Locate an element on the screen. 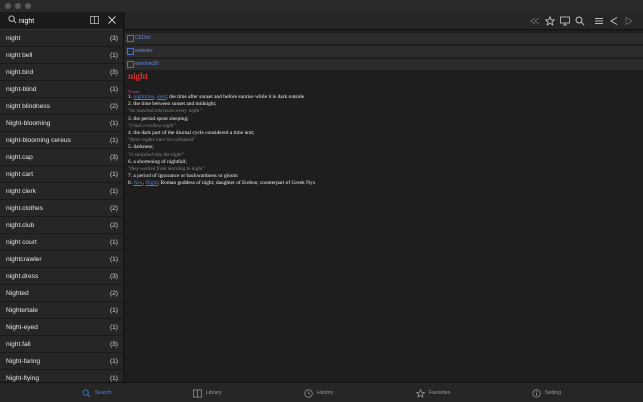 The height and width of the screenshot is (402, 643). synonym-link: dark is located at coordinates (162, 97).